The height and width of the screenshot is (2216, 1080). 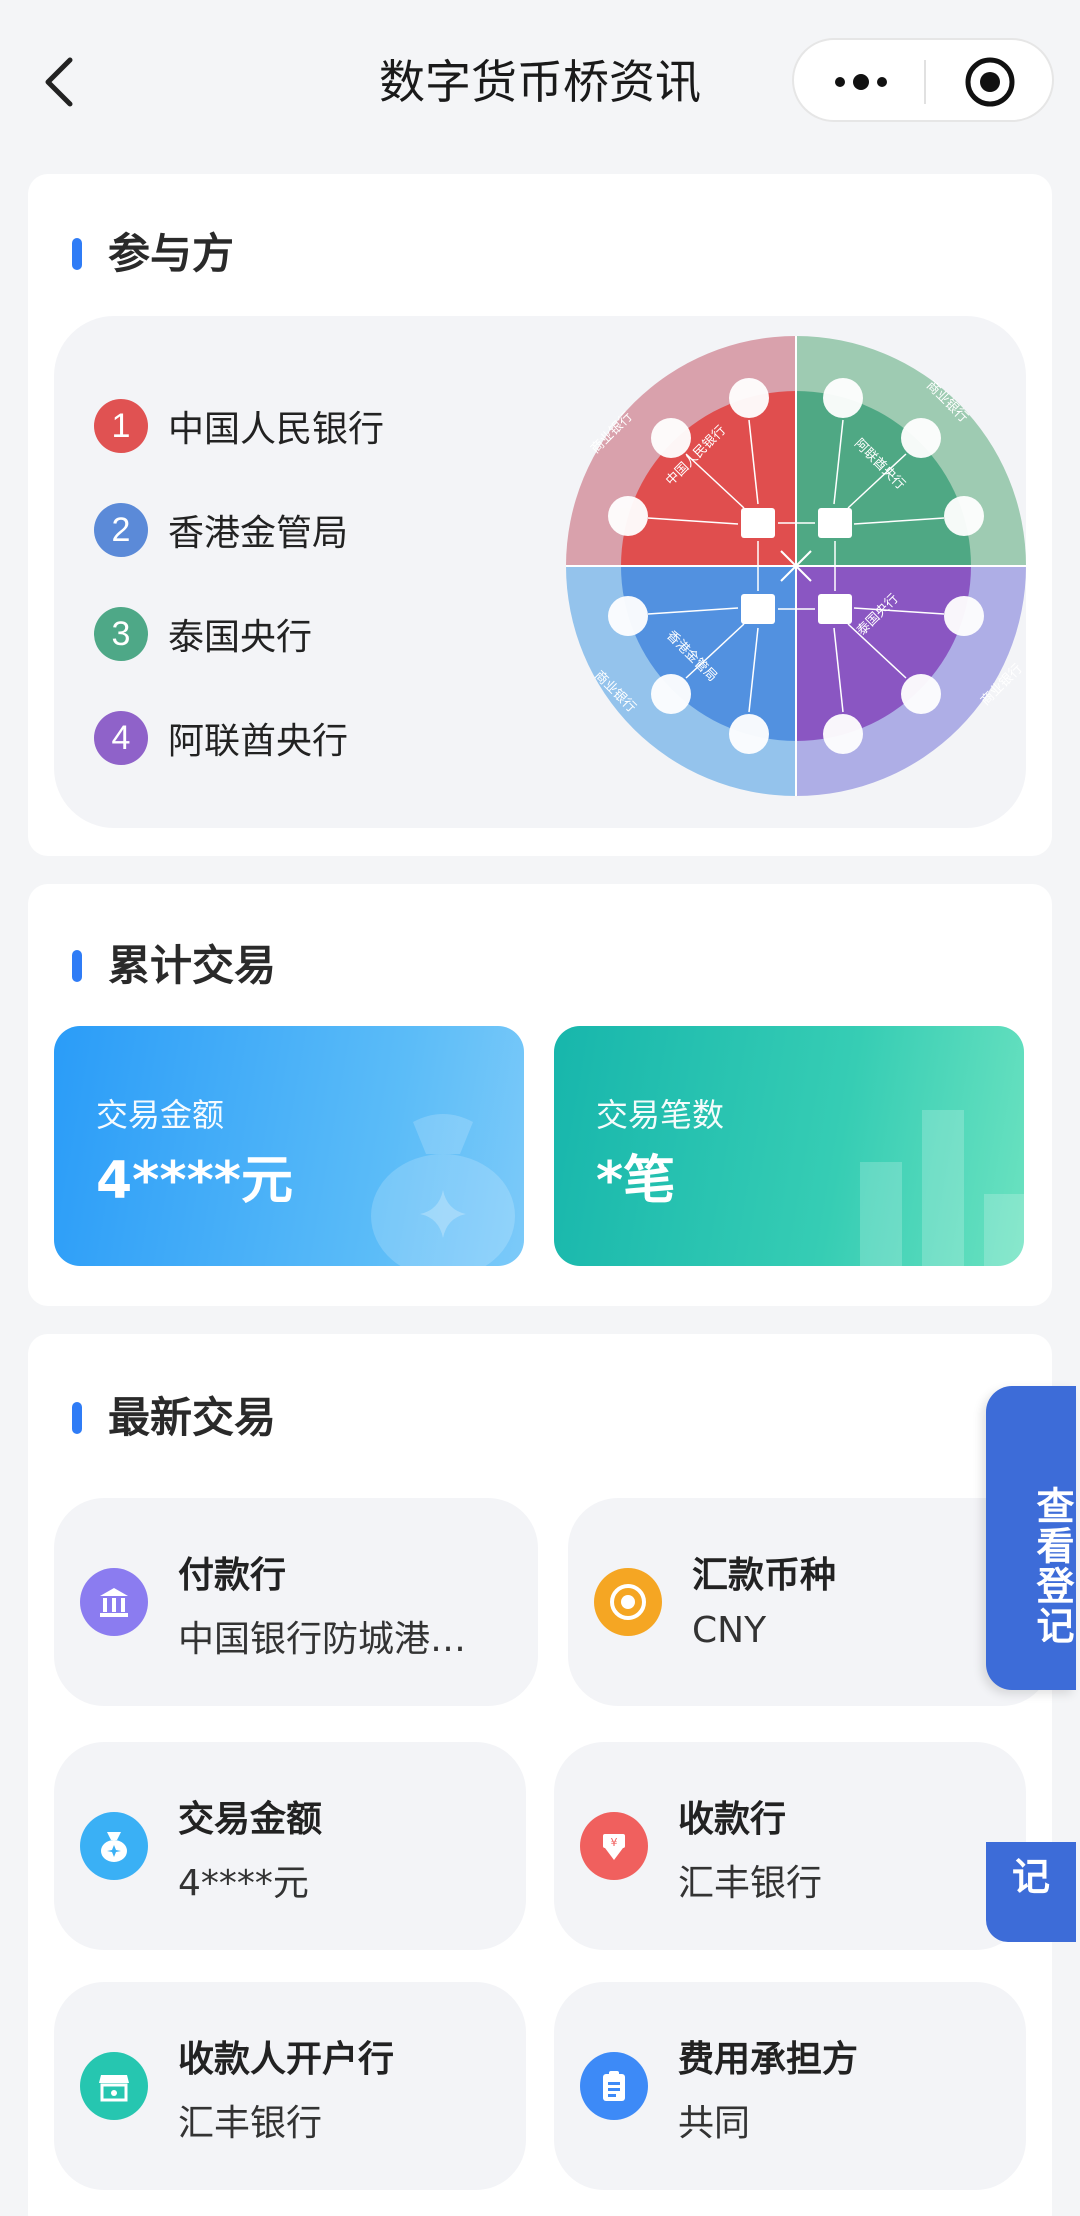 What do you see at coordinates (121, 426) in the screenshot?
I see `participant-number: 1` at bounding box center [121, 426].